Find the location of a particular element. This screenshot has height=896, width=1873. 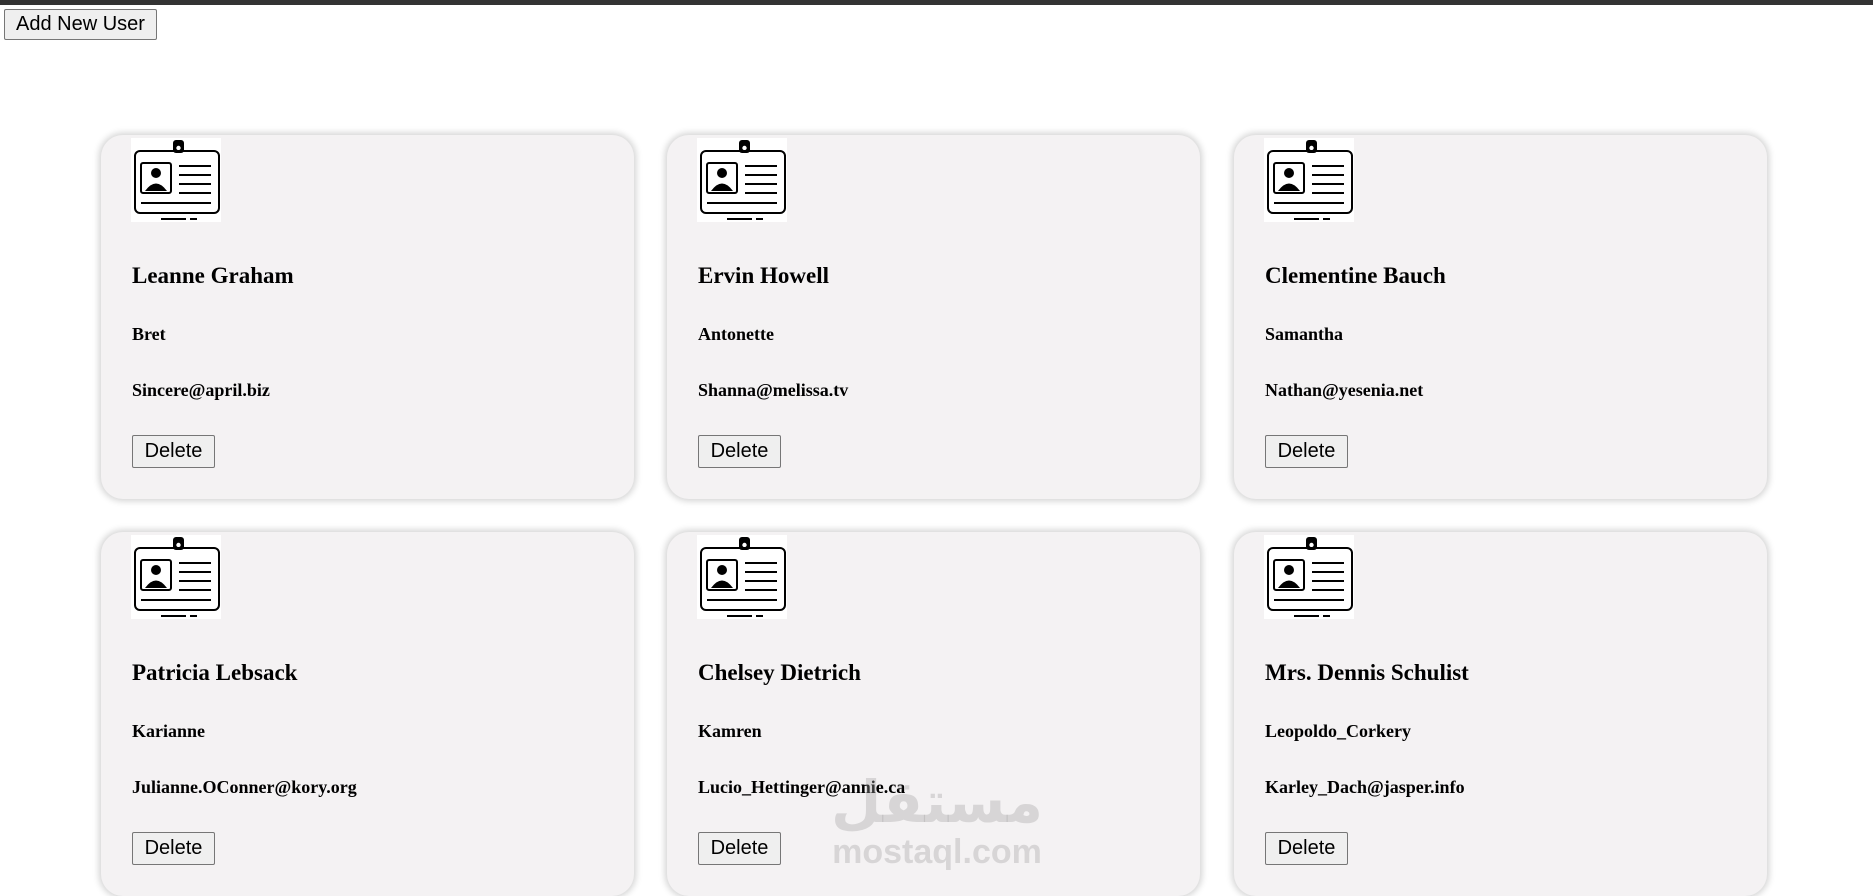

user-name: Ervin Howell is located at coordinates (763, 275).